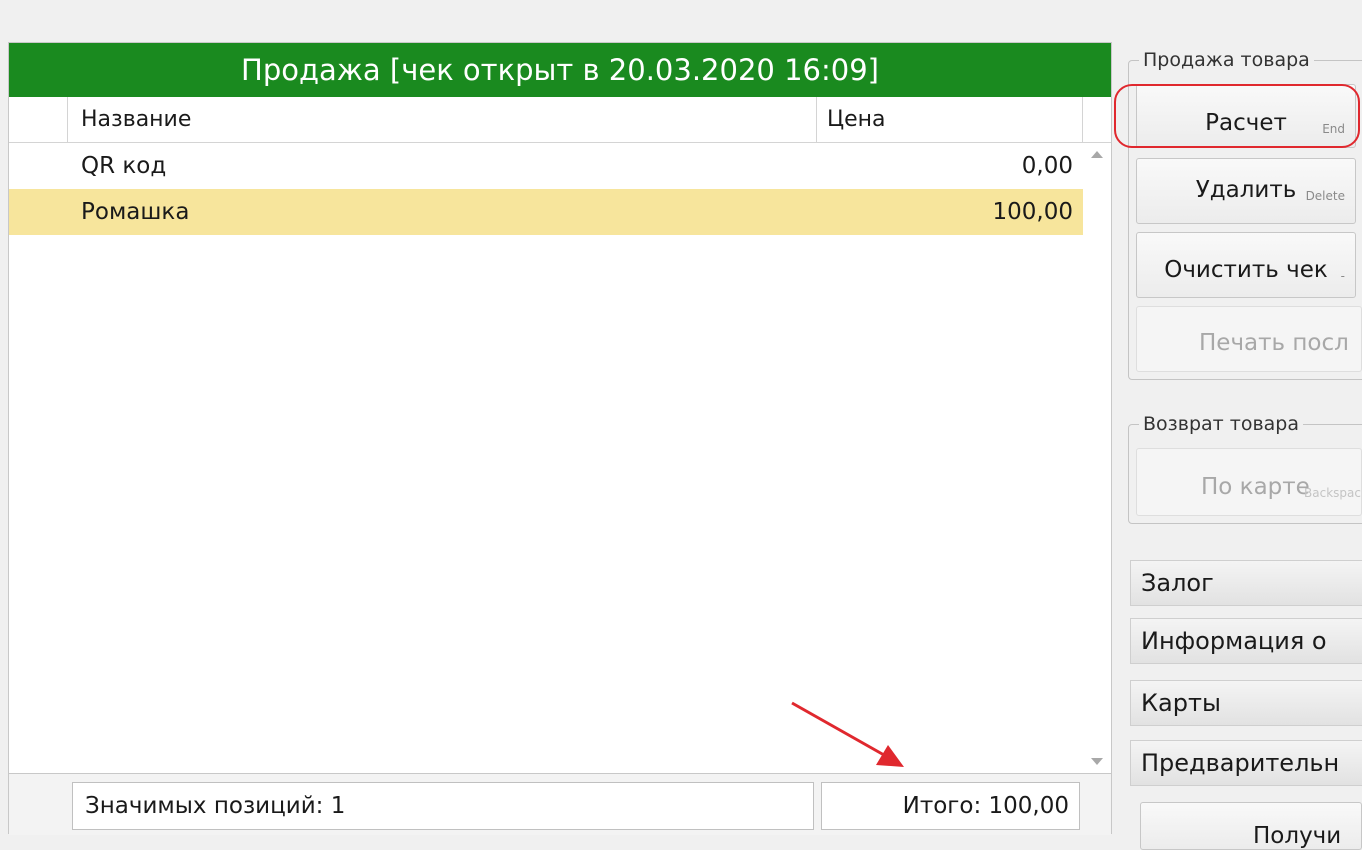  What do you see at coordinates (1255, 487) in the screenshot?
I see `return-by-card-button-label: По карте` at bounding box center [1255, 487].